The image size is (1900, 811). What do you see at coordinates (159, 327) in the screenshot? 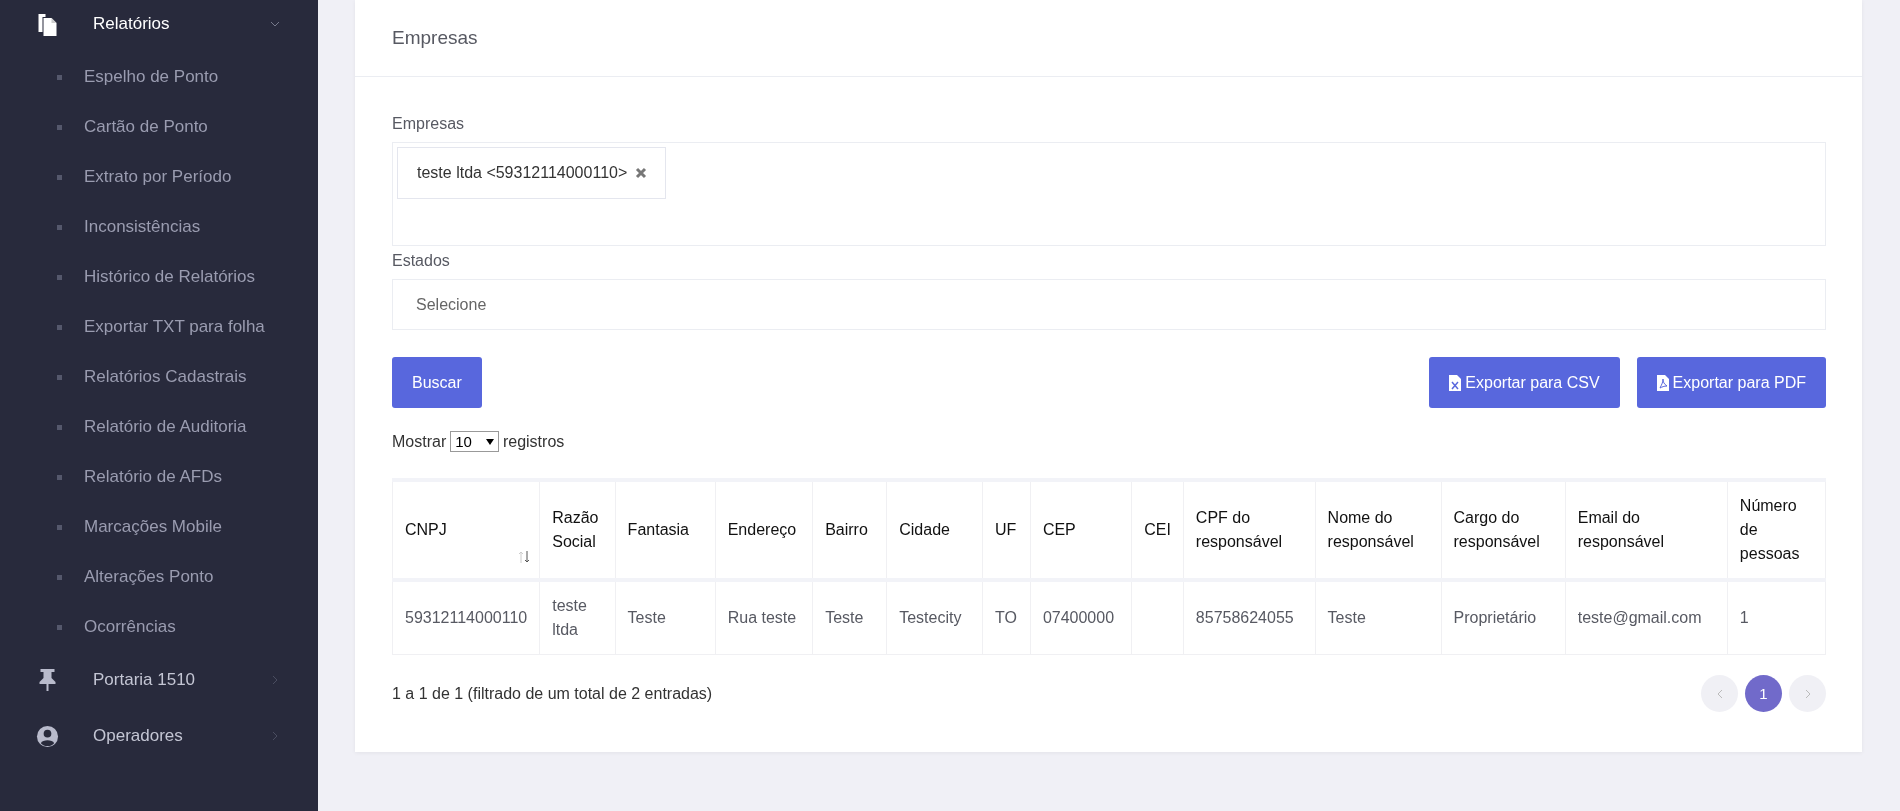
I see `submenu-item: Exportar TXT para folha` at bounding box center [159, 327].